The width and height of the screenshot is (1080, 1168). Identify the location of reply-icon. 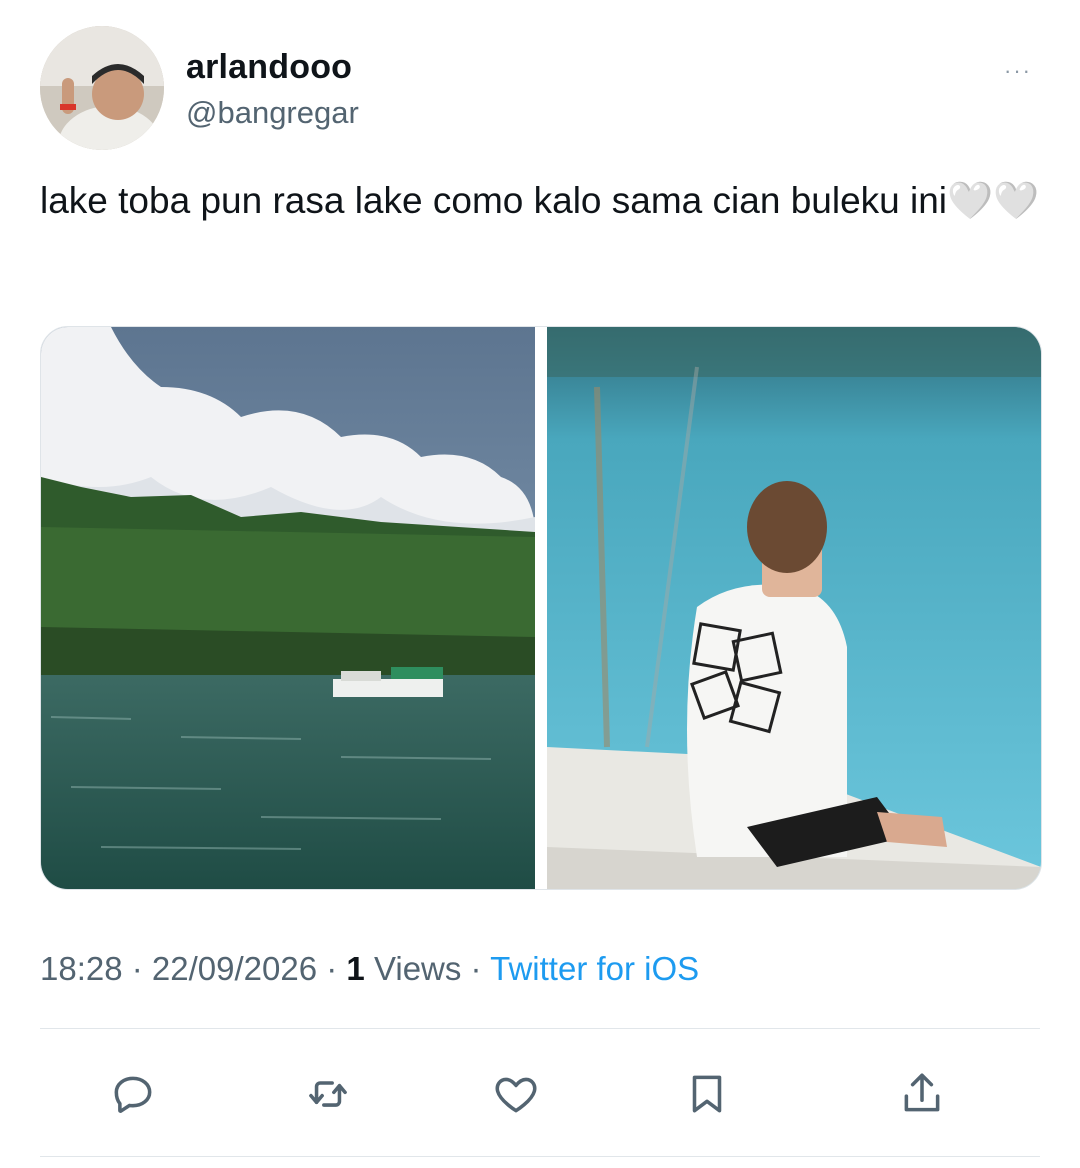
(133, 1094).